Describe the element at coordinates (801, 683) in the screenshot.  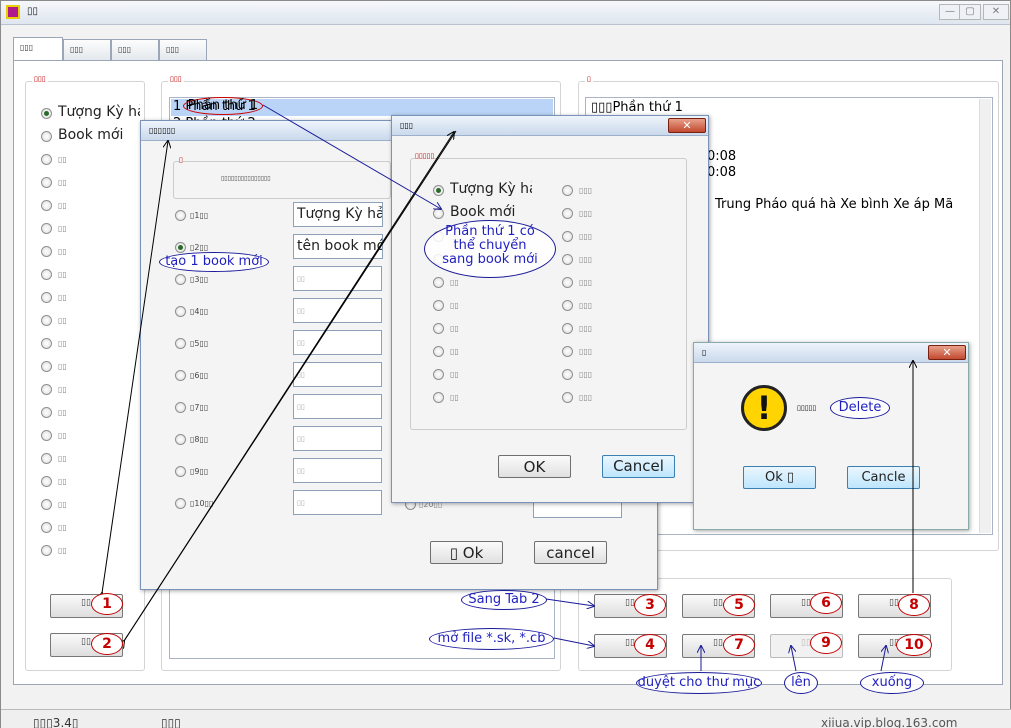
I see `annotation-up: lên` at that location.